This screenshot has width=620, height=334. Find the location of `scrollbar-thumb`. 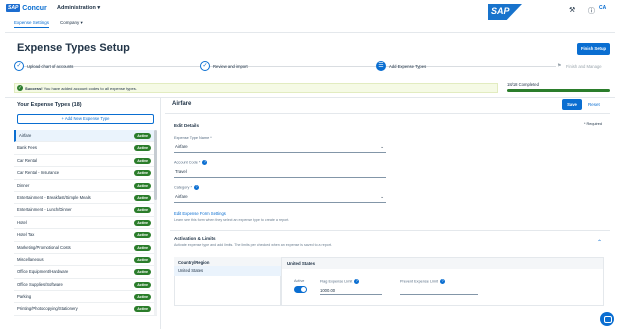

scrollbar-thumb is located at coordinates (155, 165).